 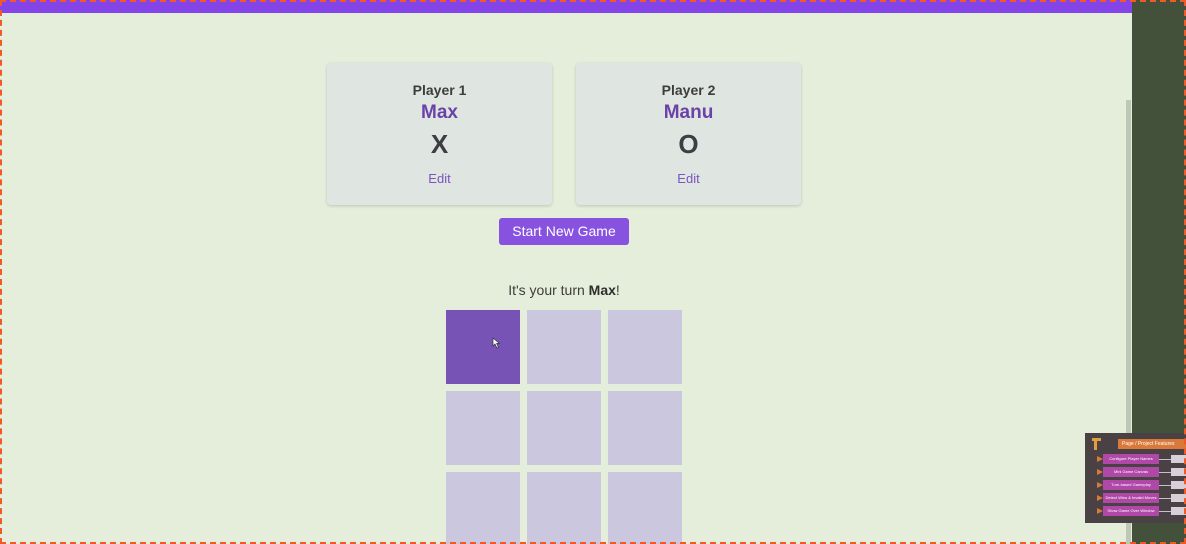 What do you see at coordinates (566, 6) in the screenshot?
I see `top-bar` at bounding box center [566, 6].